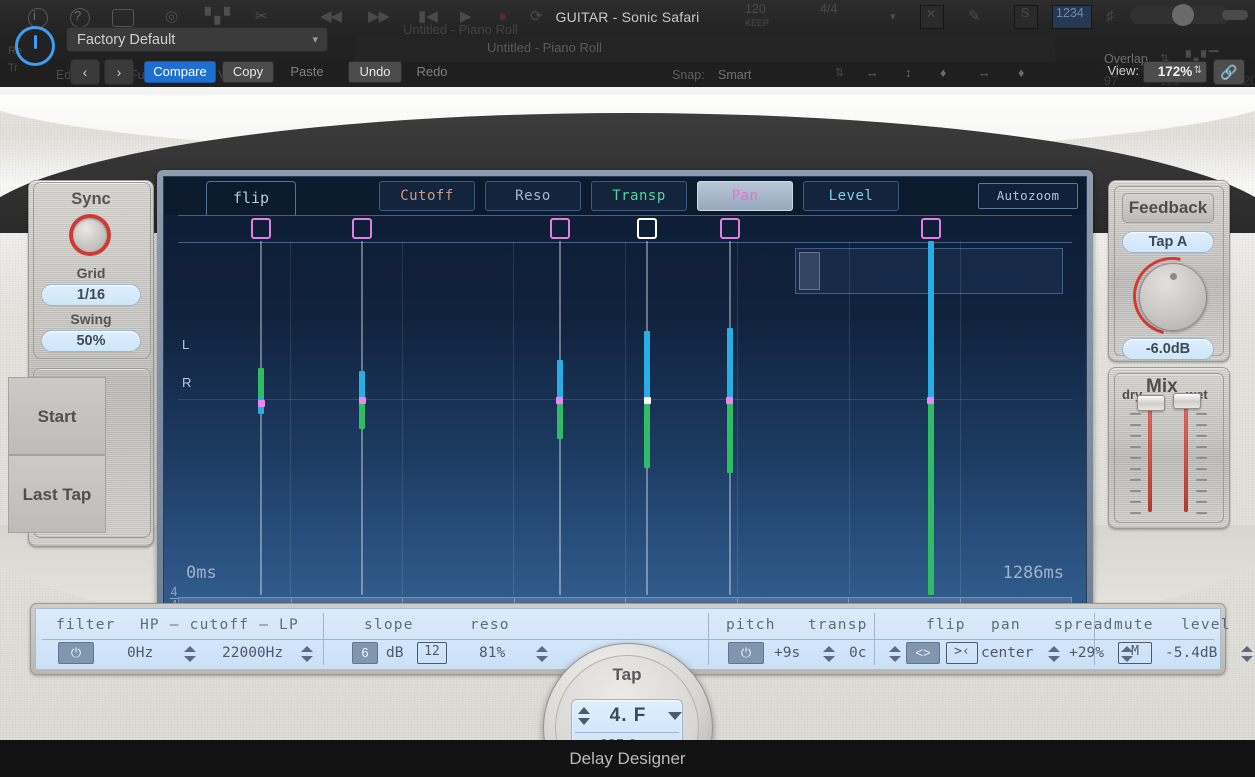 Image resolution: width=1255 pixels, height=777 pixels. I want to click on mute-button: M, so click(1135, 653).